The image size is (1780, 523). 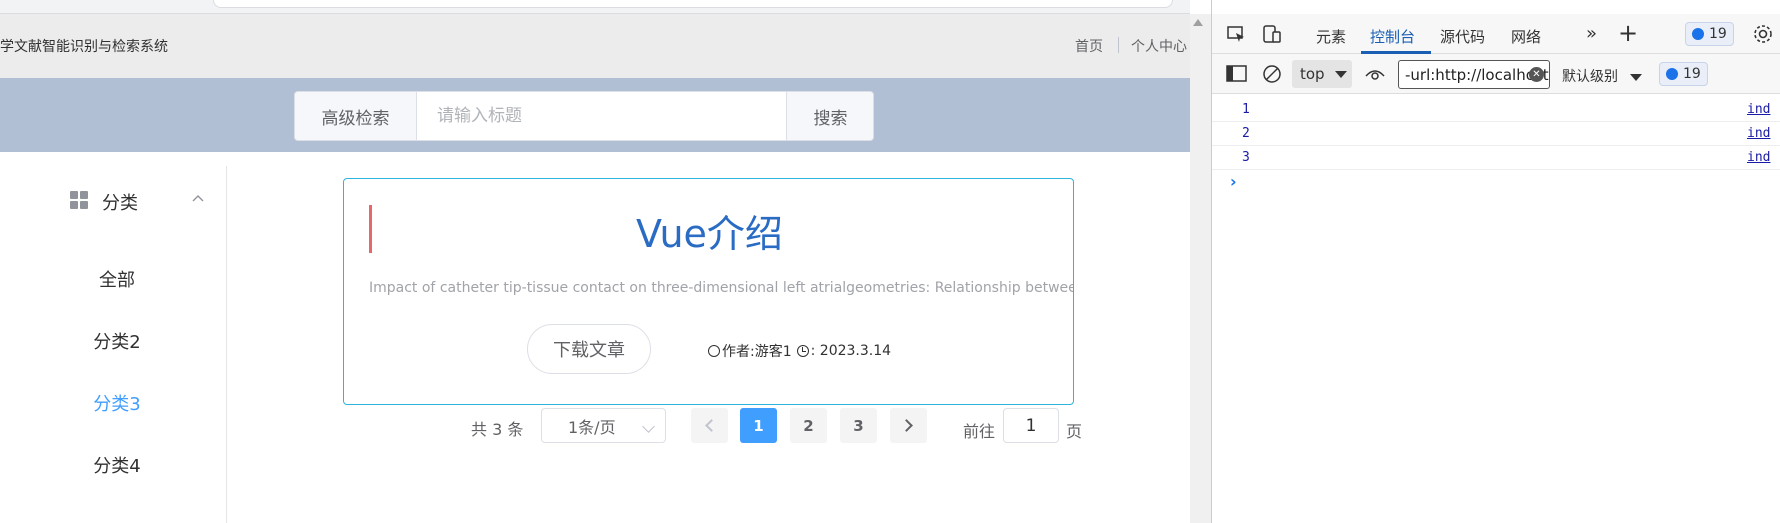 I want to click on chevron-down-icon, so click(x=648, y=426).